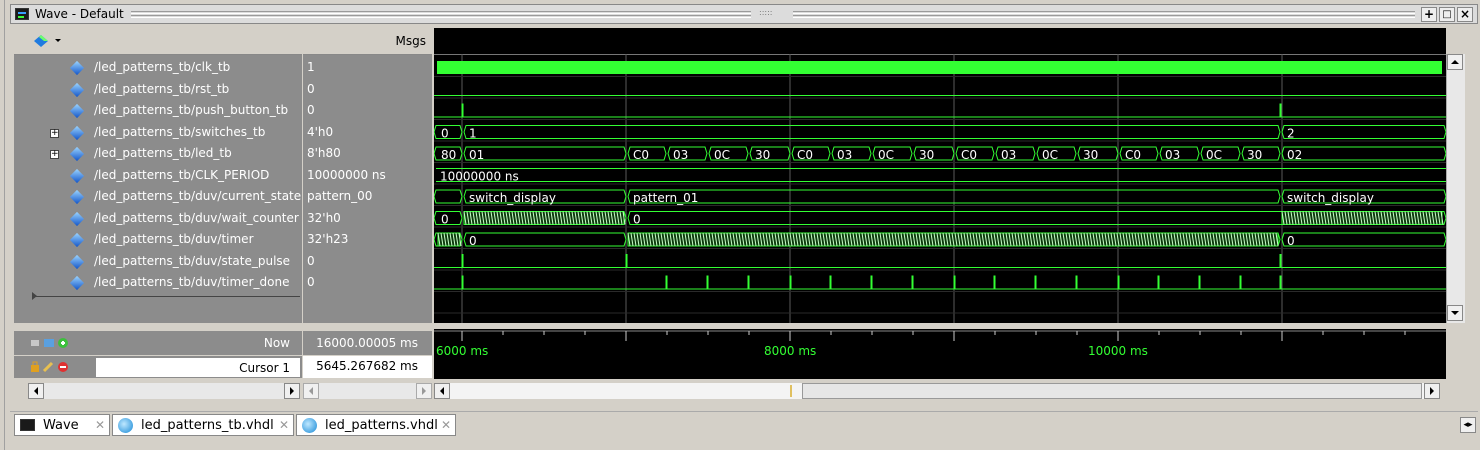 This screenshot has height=450, width=1480. I want to click on signal-row: /led_patterns_tb/rst_tb, so click(158, 89).